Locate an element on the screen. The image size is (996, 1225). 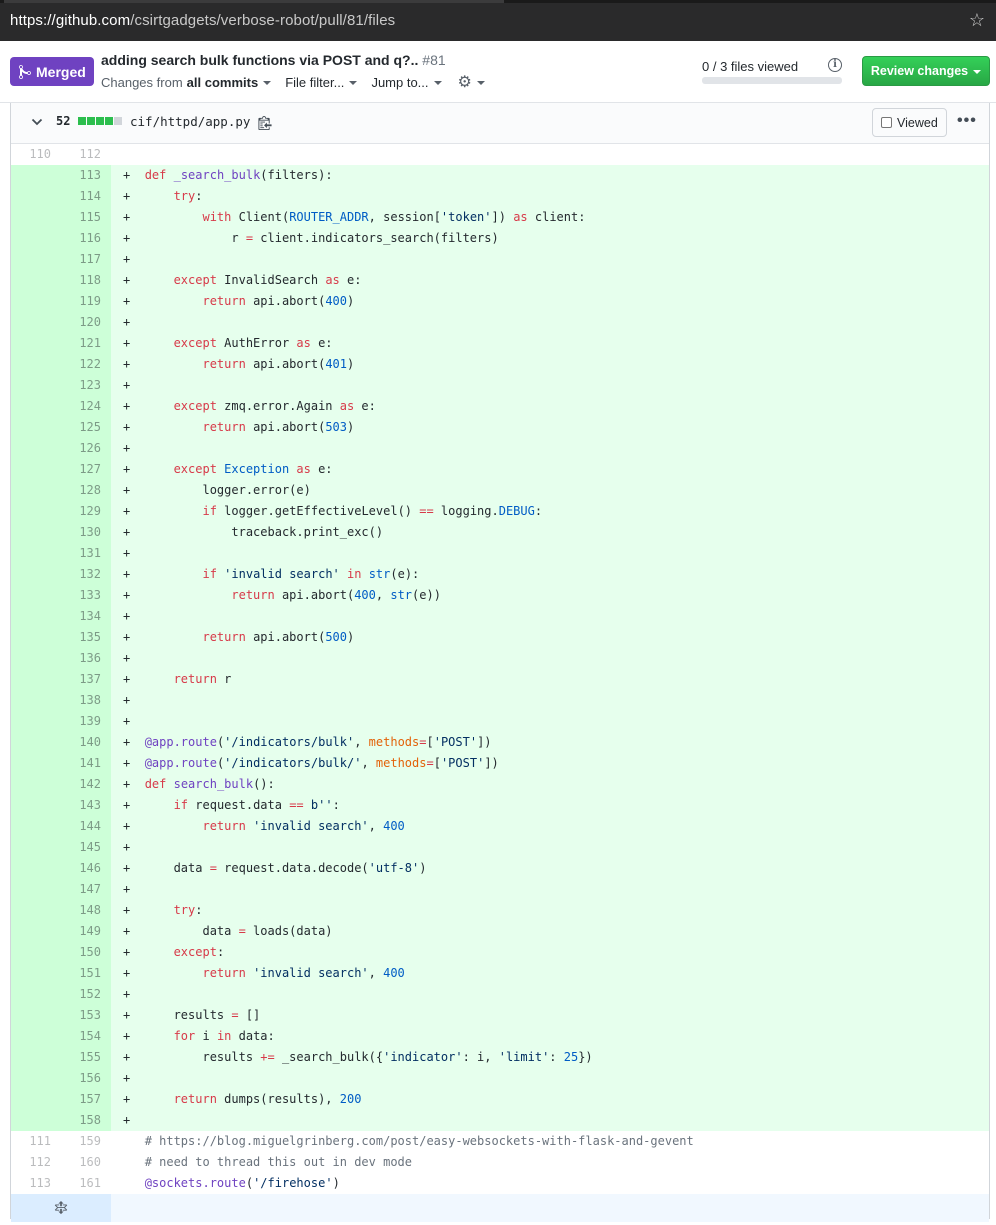
new-line-number: 125 is located at coordinates (86, 427).